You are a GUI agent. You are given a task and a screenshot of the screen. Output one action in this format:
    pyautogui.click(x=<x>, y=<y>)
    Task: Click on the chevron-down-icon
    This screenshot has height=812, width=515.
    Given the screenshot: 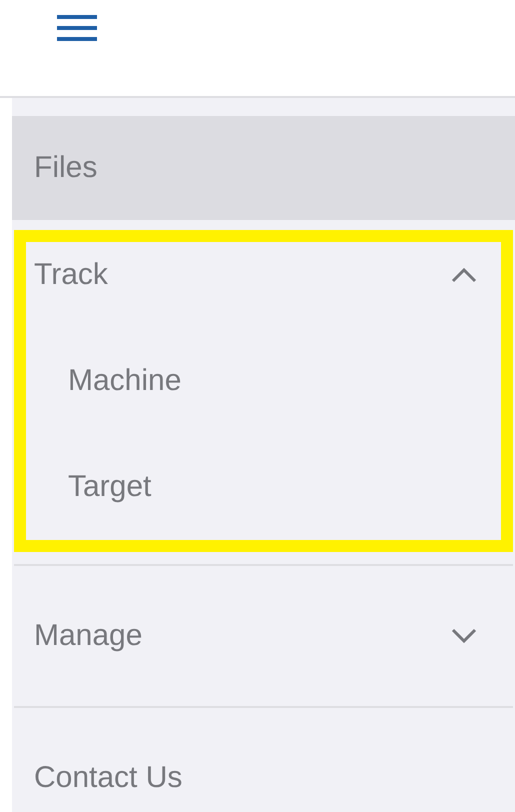 What is the action you would take?
    pyautogui.click(x=464, y=636)
    